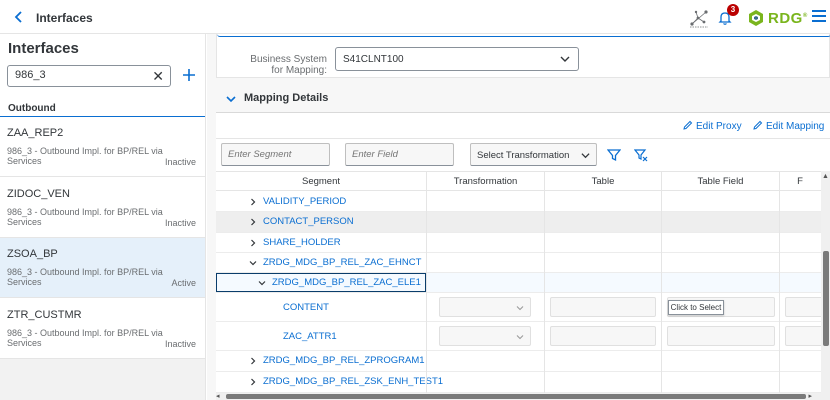 The width and height of the screenshot is (830, 400). I want to click on card-top-strip, so click(523, 35).